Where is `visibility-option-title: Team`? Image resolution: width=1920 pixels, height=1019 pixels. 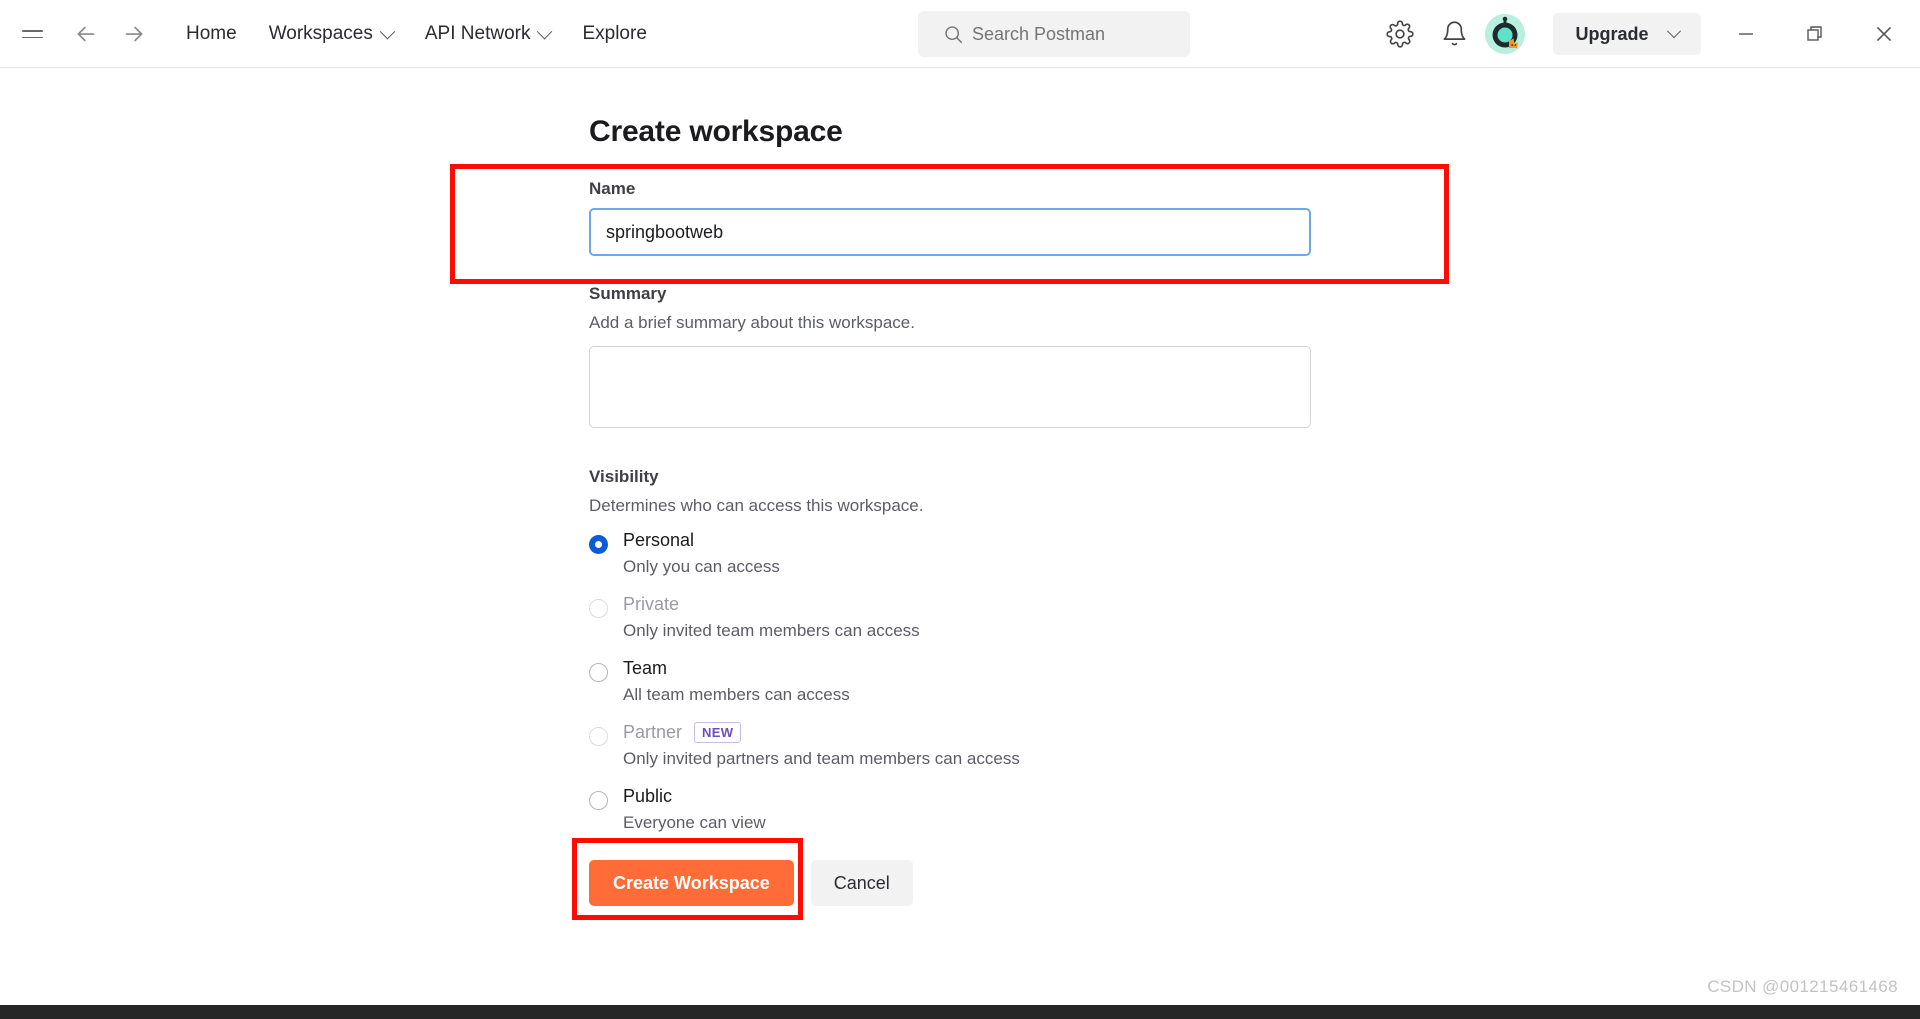 visibility-option-title: Team is located at coordinates (736, 668).